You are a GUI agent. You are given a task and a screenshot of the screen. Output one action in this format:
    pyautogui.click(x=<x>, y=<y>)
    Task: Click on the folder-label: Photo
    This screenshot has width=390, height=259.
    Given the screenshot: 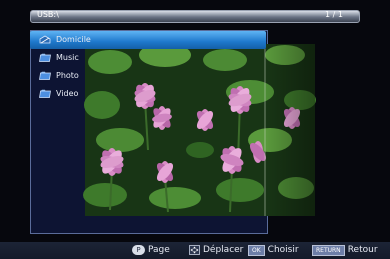 What is the action you would take?
    pyautogui.click(x=67, y=75)
    